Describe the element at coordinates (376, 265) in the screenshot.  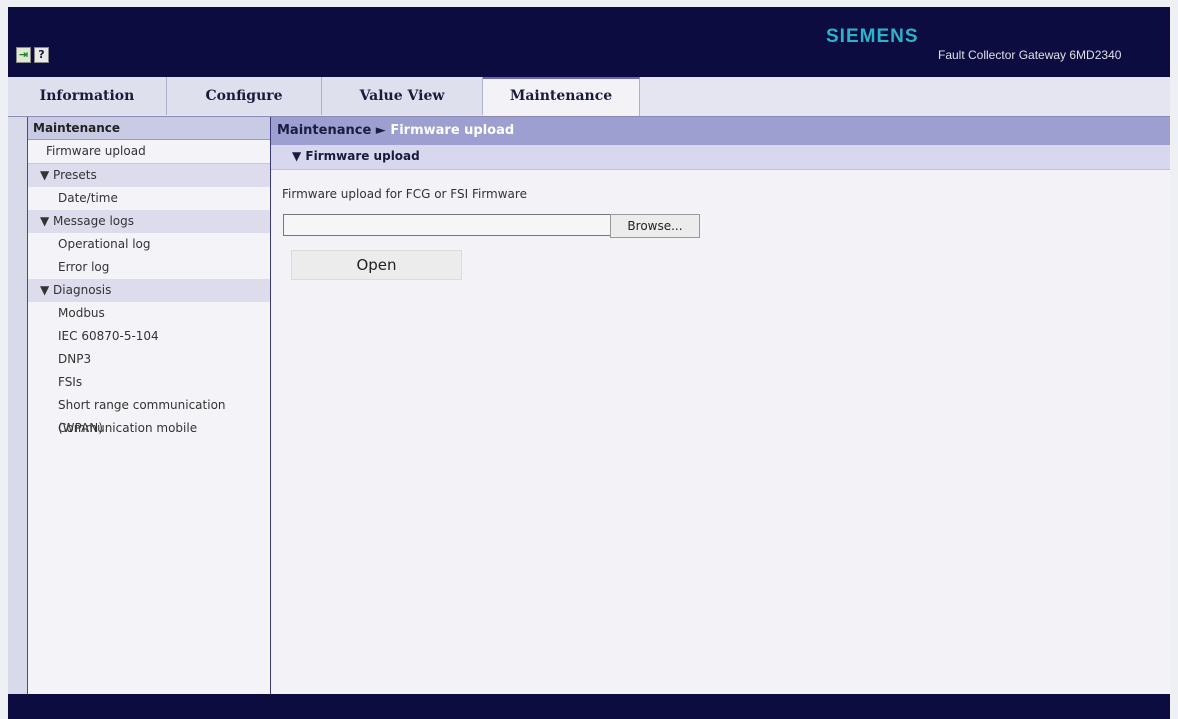
I see `open-button: Open` at that location.